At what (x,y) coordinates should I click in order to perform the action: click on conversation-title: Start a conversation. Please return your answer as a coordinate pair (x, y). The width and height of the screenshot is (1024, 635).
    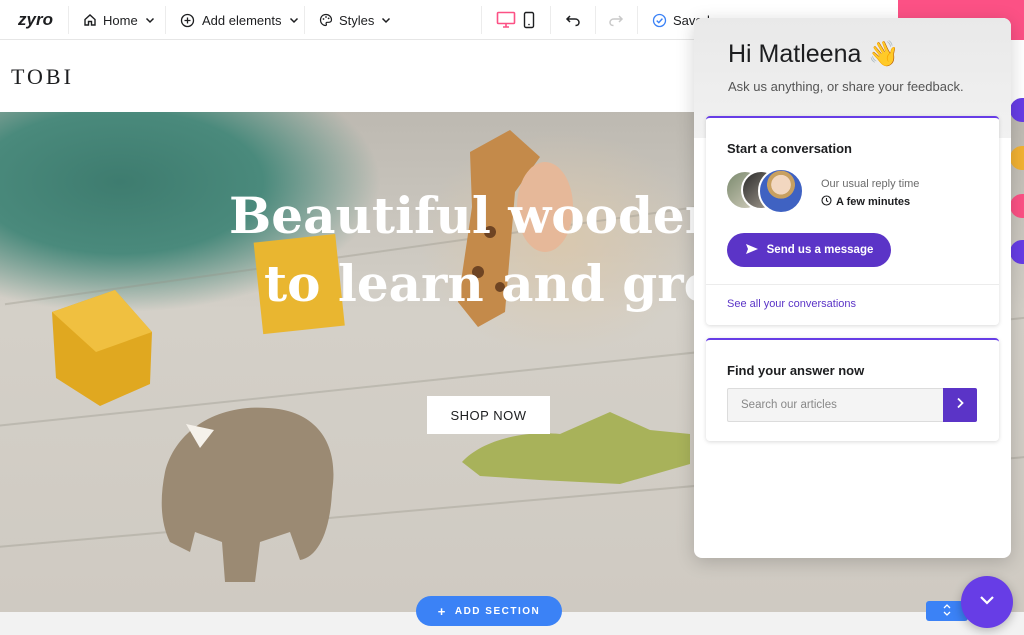
    Looking at the image, I should click on (789, 148).